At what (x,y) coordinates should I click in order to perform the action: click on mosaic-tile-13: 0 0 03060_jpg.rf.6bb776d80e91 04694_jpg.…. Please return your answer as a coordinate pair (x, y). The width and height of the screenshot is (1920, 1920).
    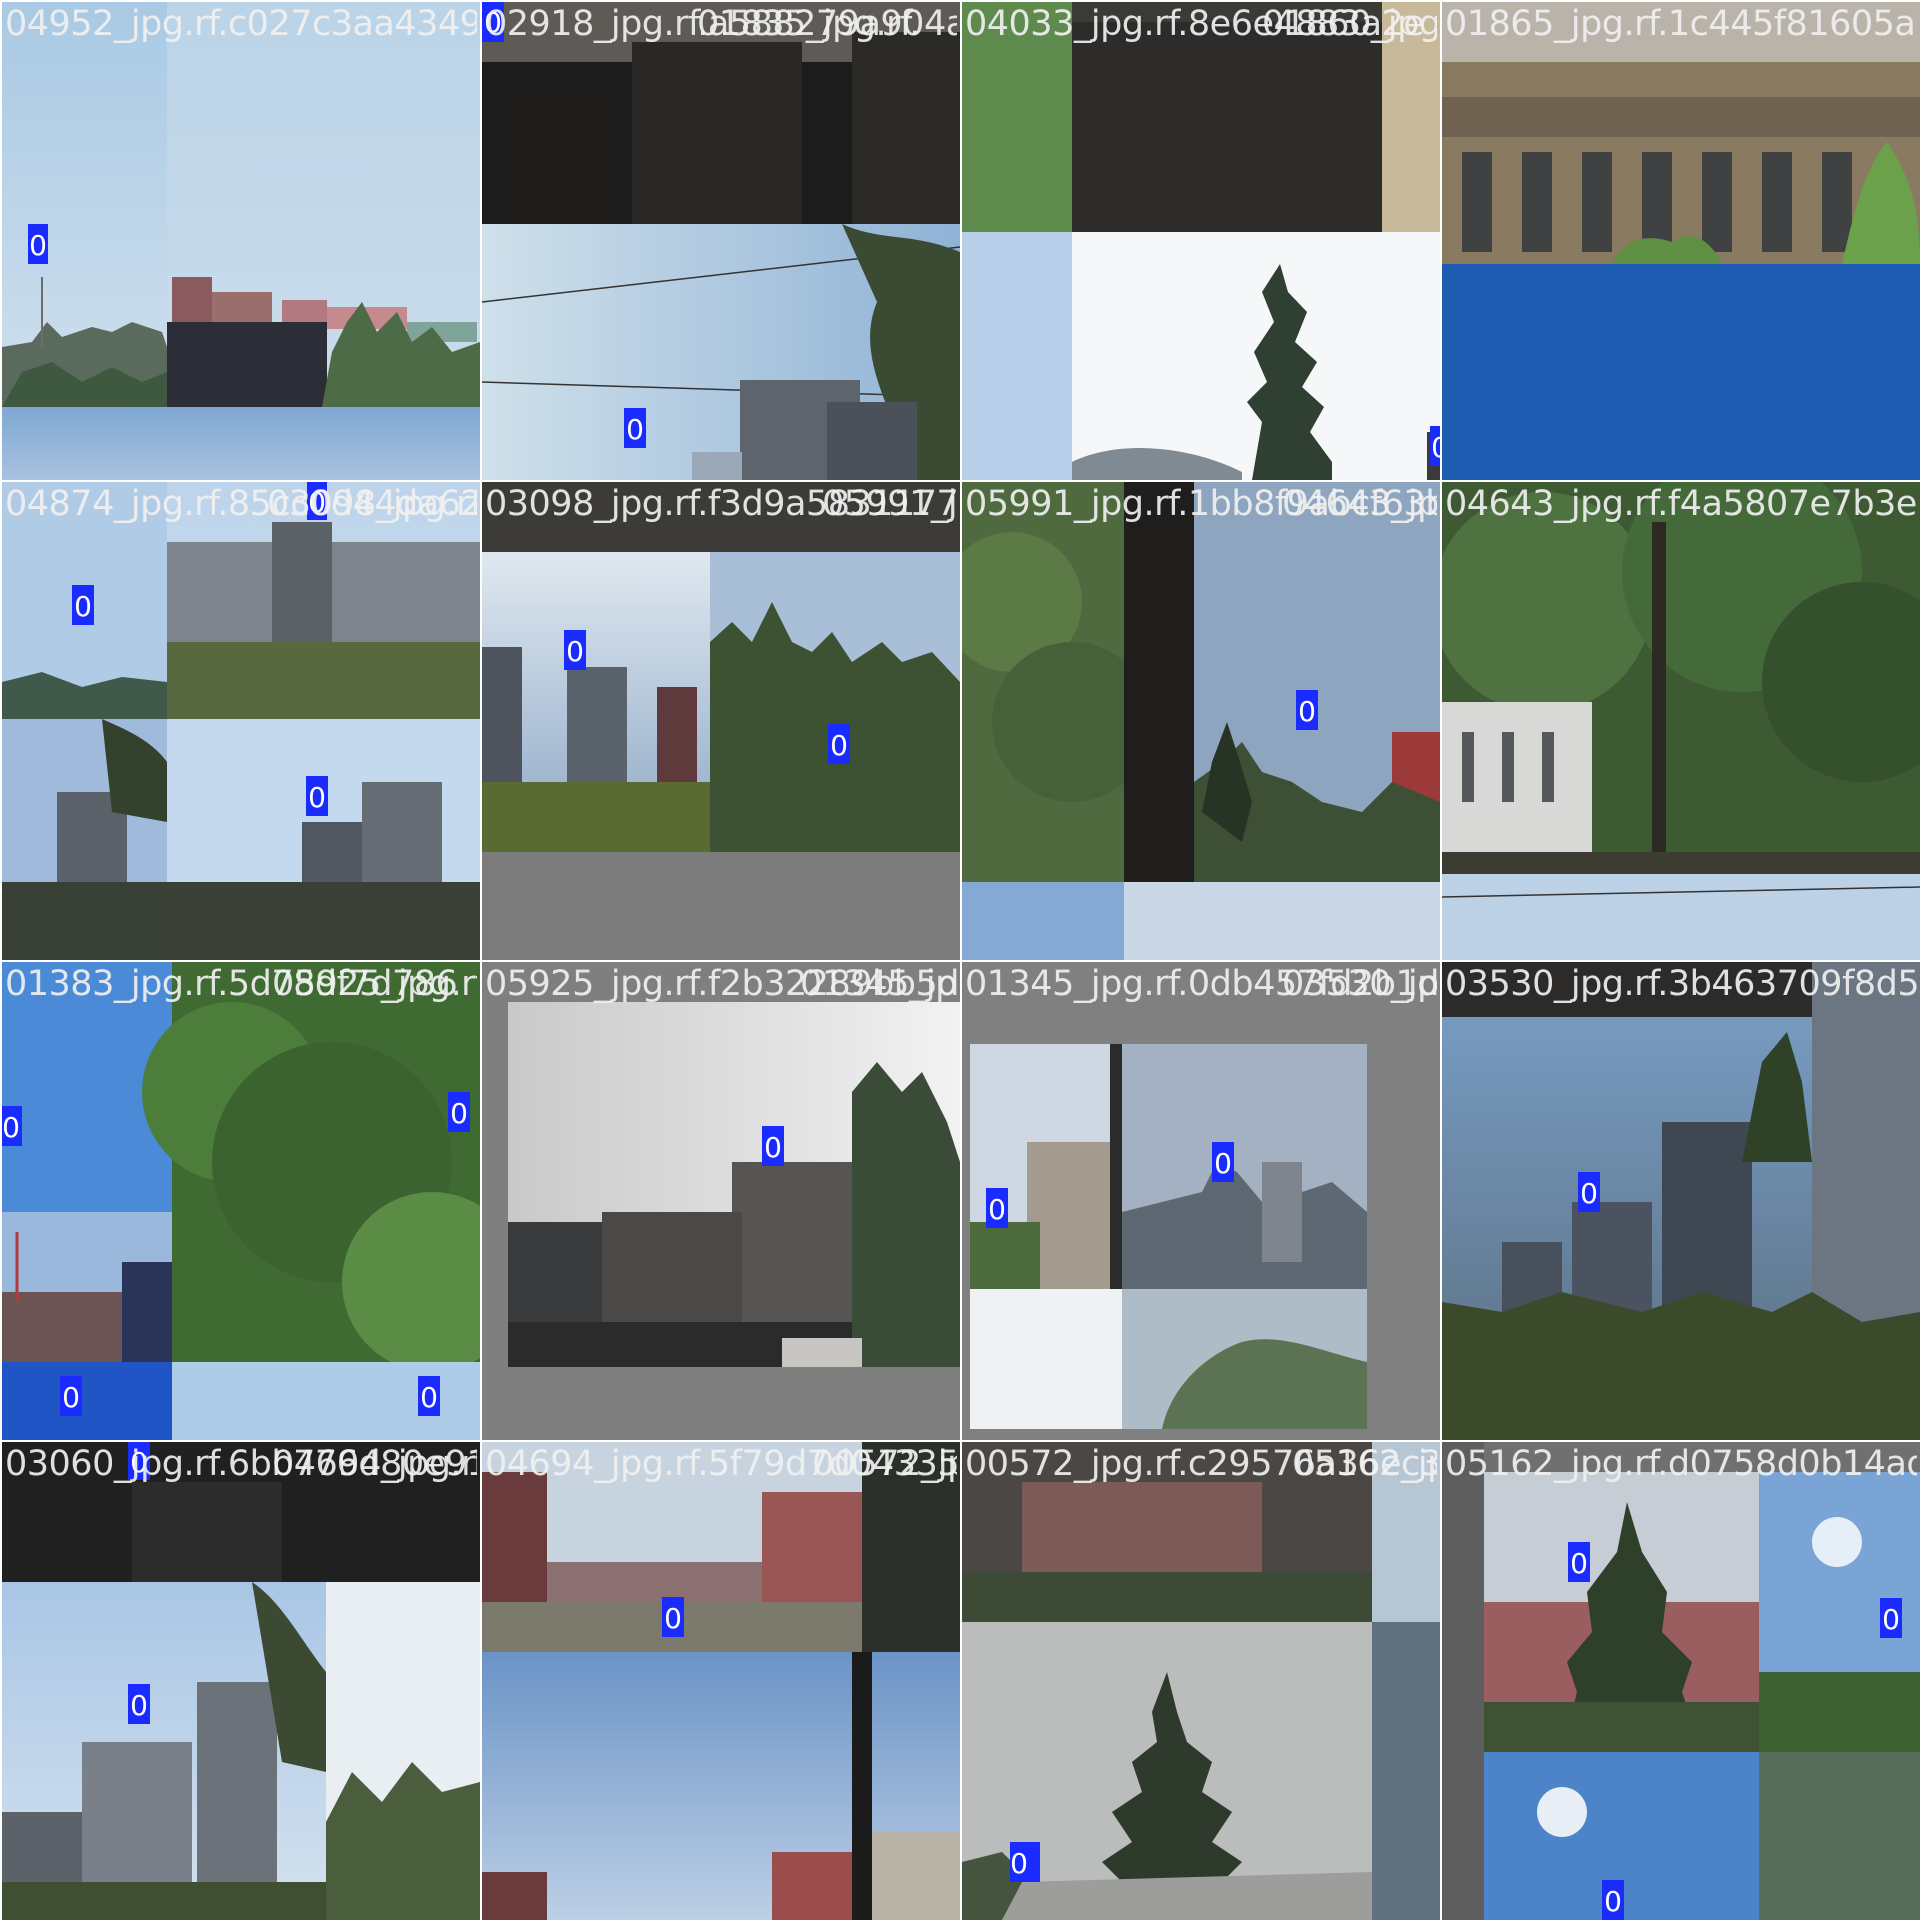
    Looking at the image, I should click on (241, 1681).